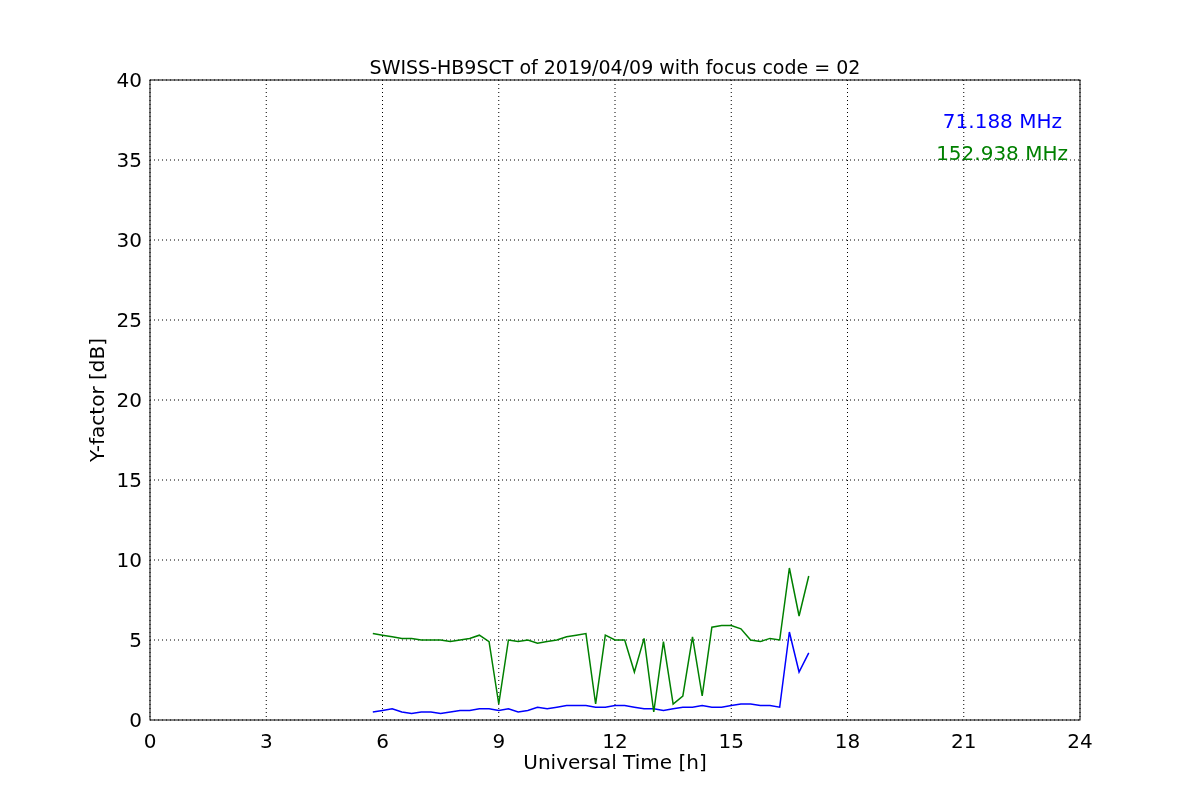  What do you see at coordinates (135, 720) in the screenshot?
I see `y-tick-label: 0` at bounding box center [135, 720].